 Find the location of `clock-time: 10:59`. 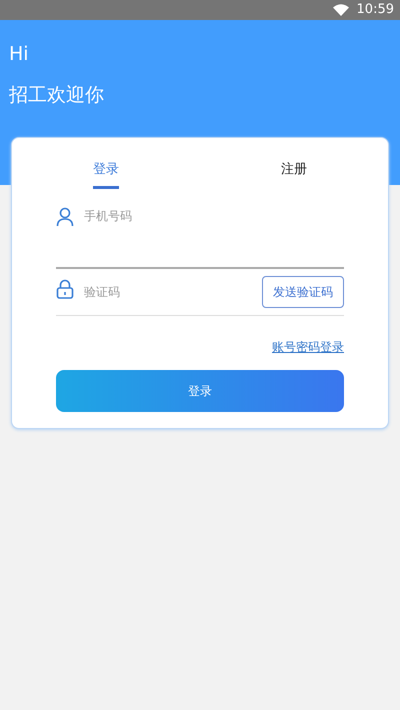

clock-time: 10:59 is located at coordinates (375, 10).